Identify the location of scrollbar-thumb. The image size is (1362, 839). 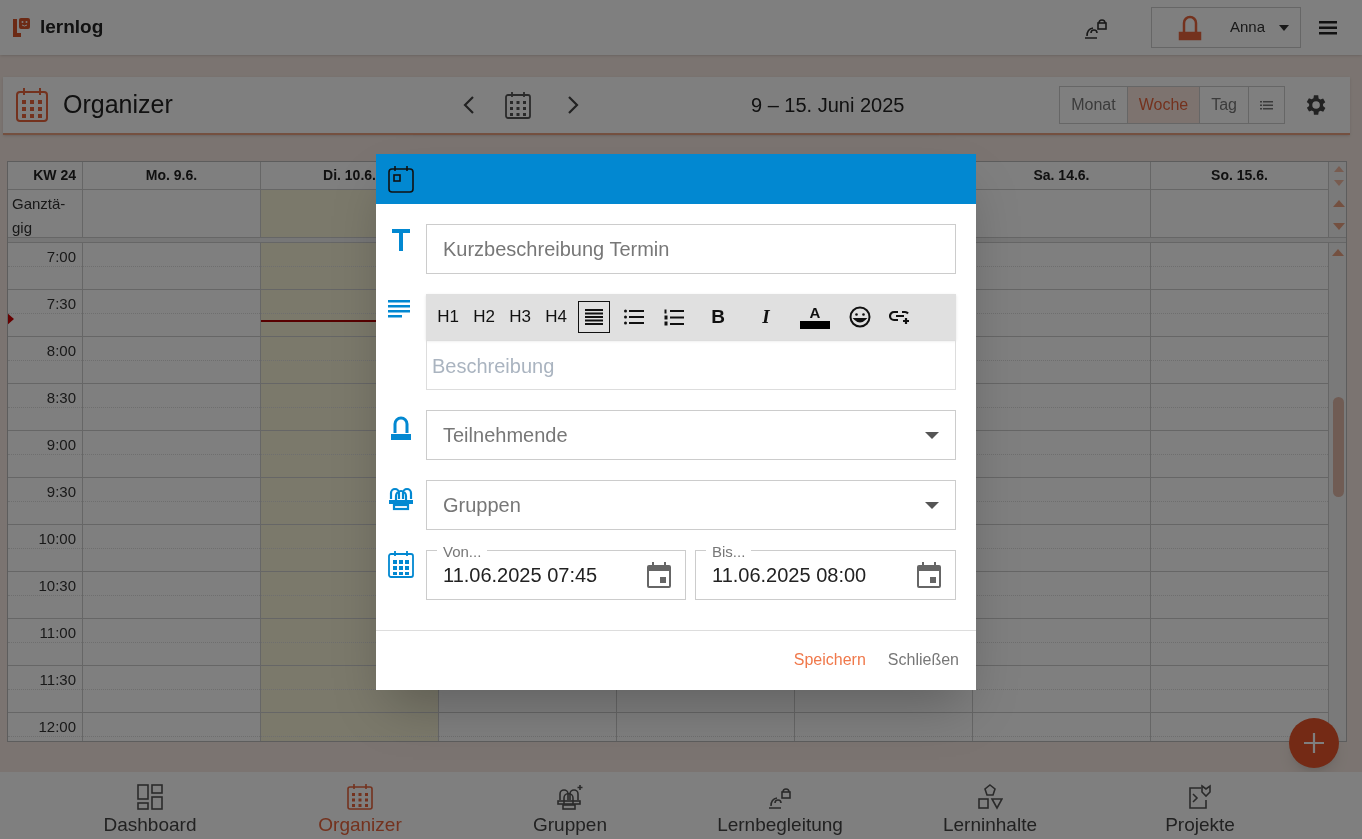
(1338, 447).